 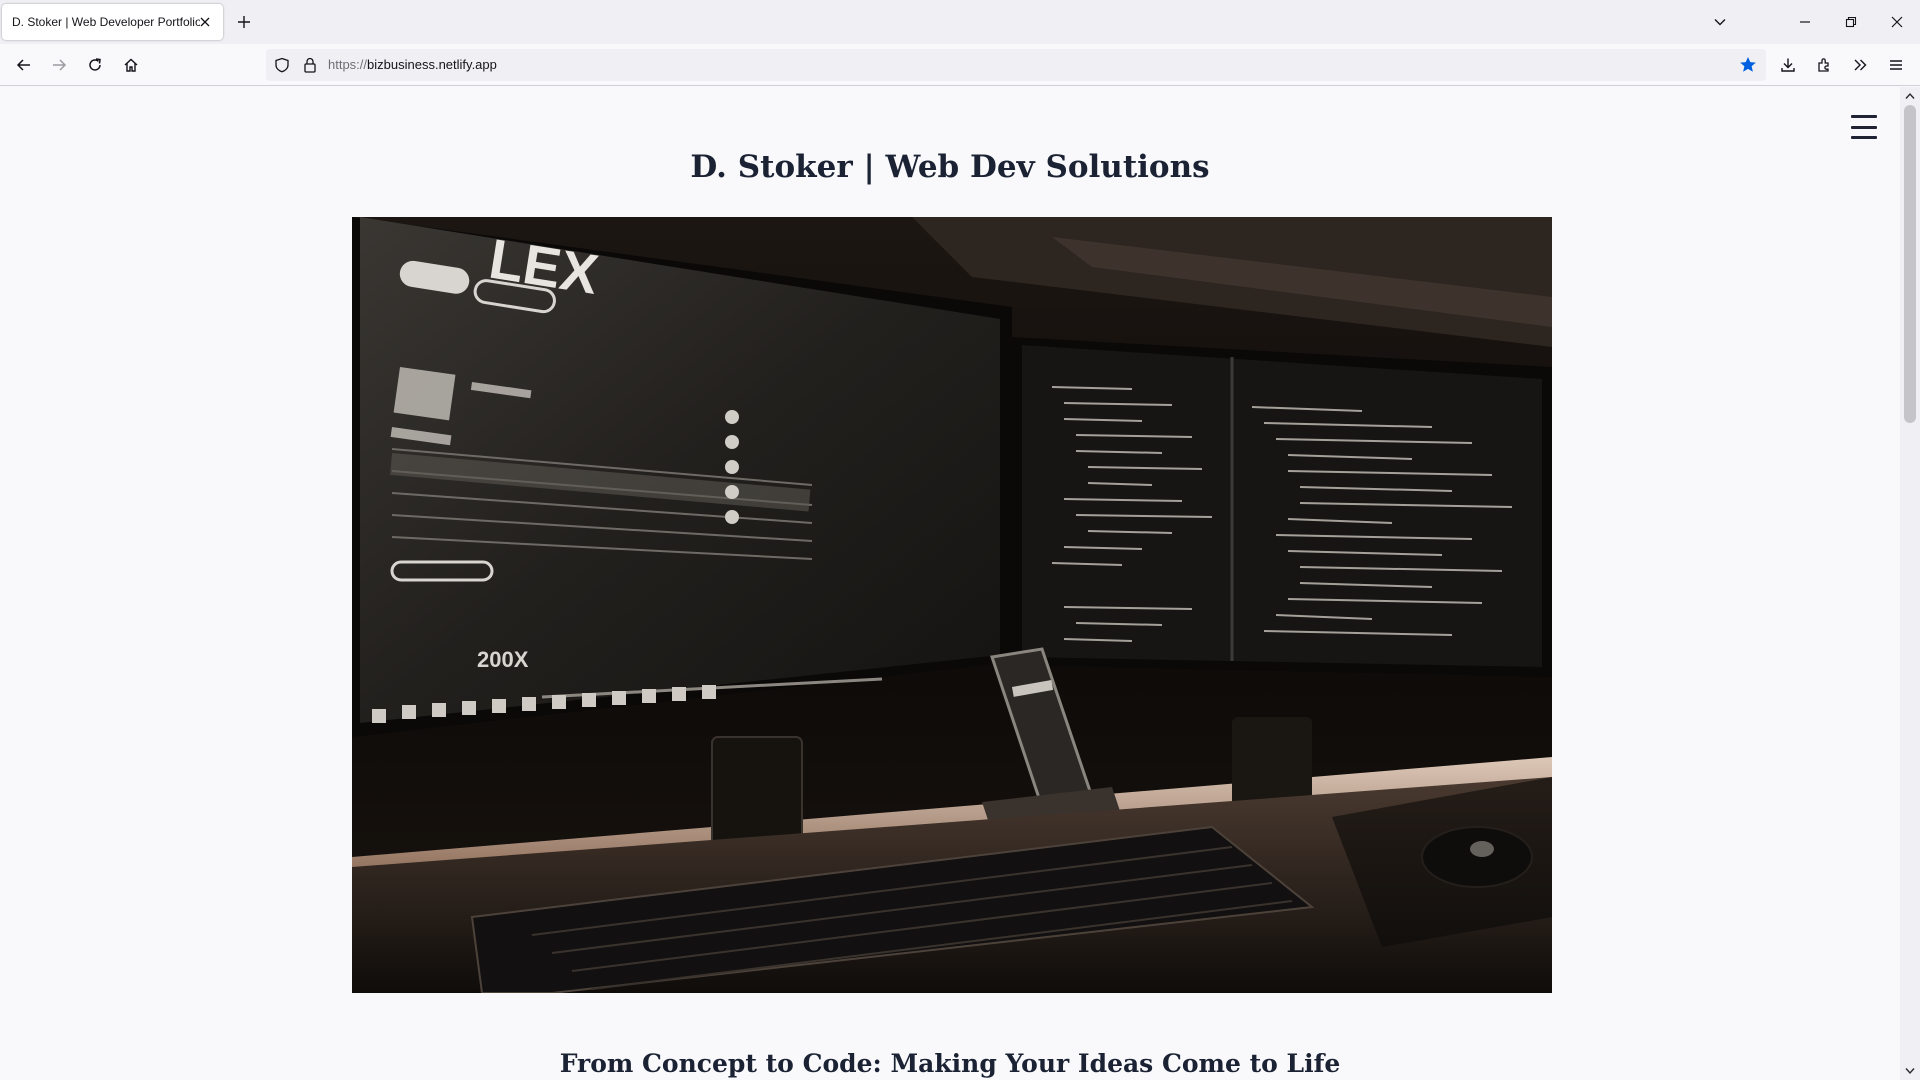 What do you see at coordinates (106, 22) in the screenshot?
I see `tab-title: D. Stoker | Web Developer Portfolio` at bounding box center [106, 22].